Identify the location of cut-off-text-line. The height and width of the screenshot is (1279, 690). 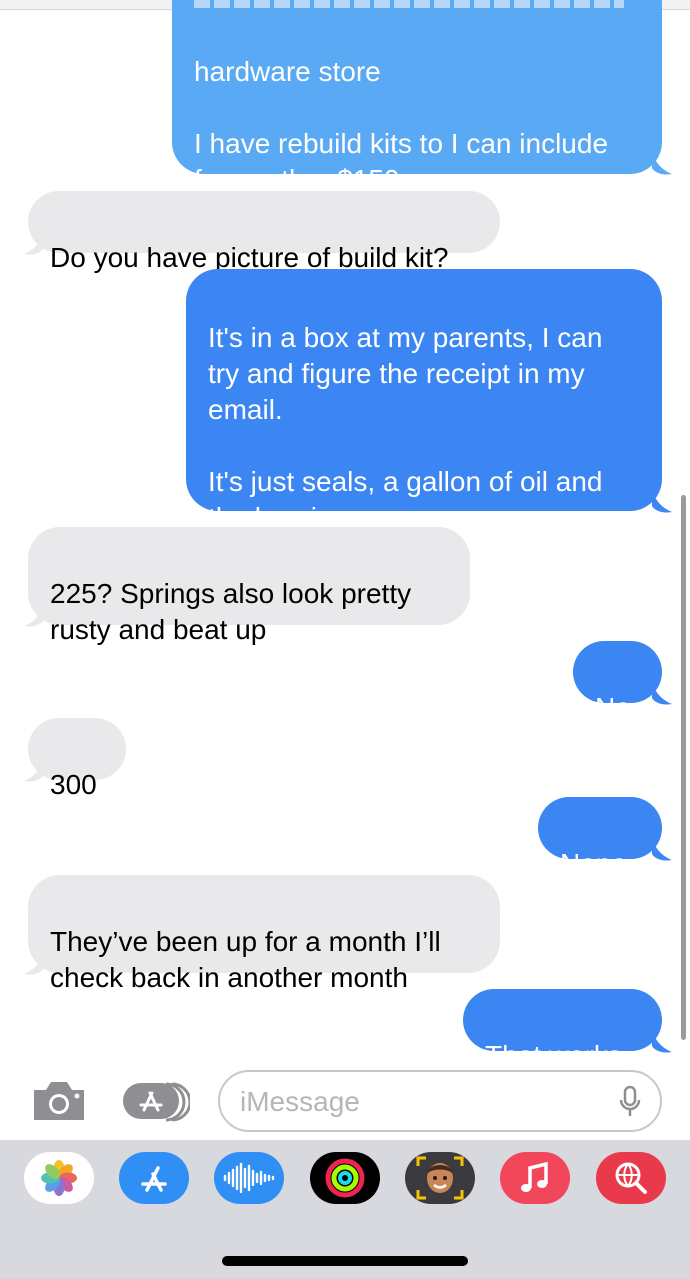
(414, 7).